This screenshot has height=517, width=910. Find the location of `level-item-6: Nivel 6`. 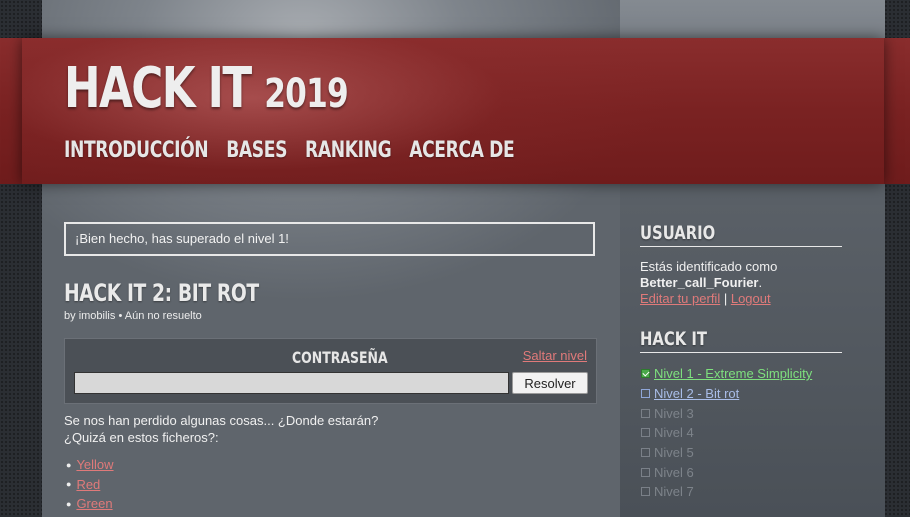

level-item-6: Nivel 6 is located at coordinates (726, 472).